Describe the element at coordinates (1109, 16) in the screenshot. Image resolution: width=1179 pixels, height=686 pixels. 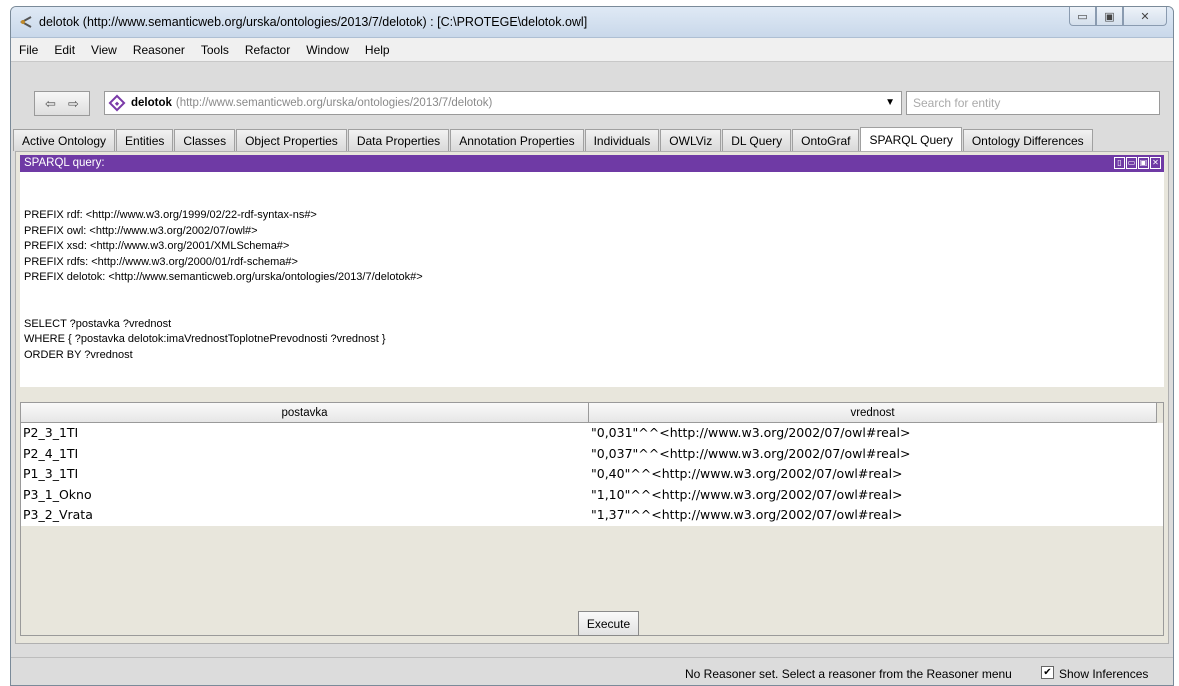
I see `maximize-button: ▣` at that location.